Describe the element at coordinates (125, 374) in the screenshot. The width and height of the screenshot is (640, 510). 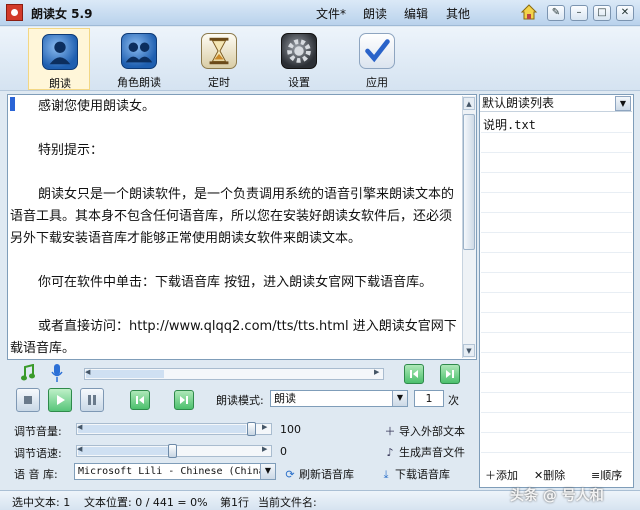
I see `progress-slider-fill` at that location.